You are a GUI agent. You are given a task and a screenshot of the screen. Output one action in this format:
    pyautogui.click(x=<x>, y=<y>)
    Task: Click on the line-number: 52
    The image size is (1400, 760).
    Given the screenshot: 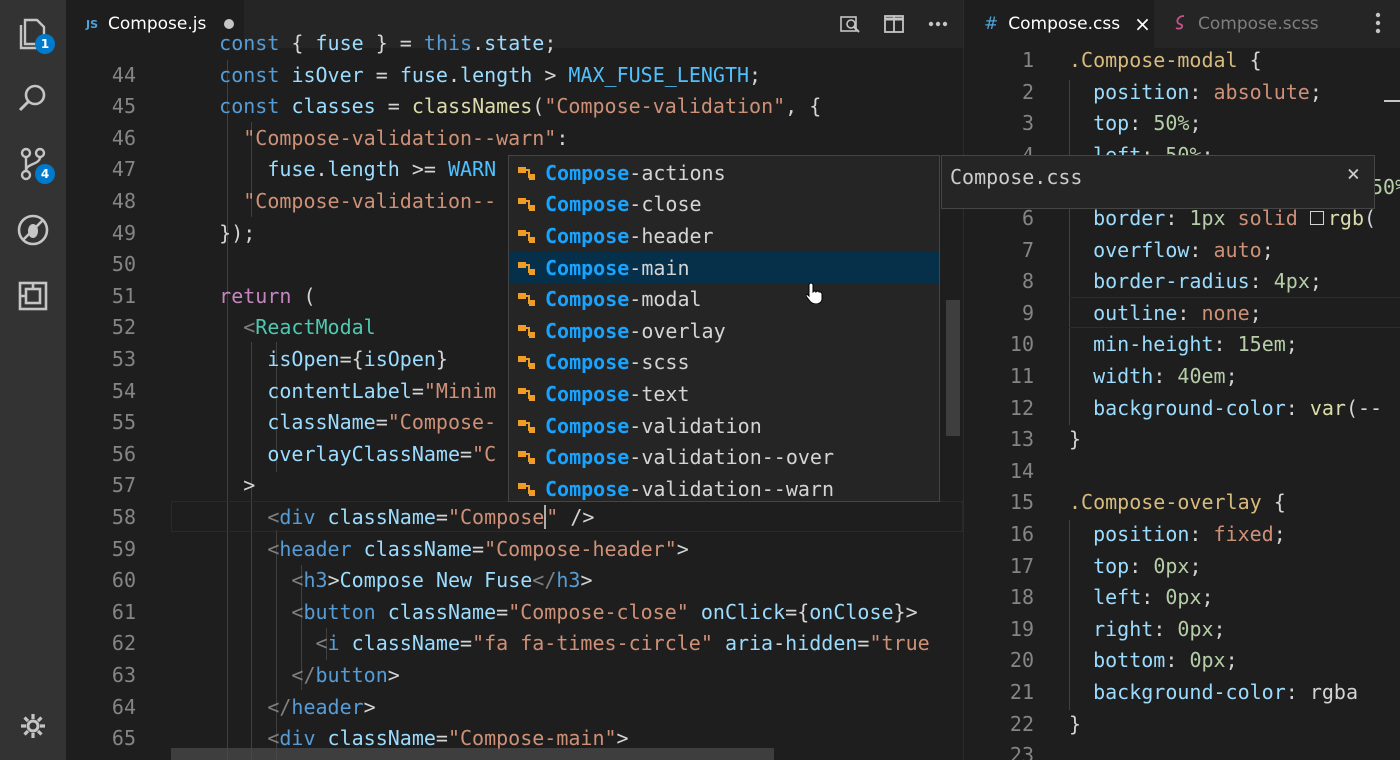 What is the action you would take?
    pyautogui.click(x=123, y=327)
    